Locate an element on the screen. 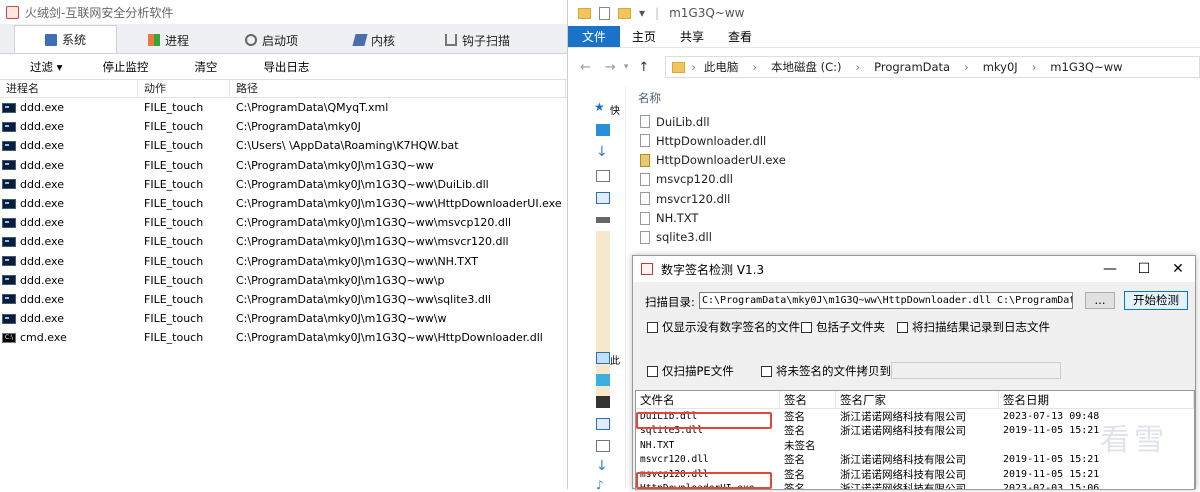 The width and height of the screenshot is (1200, 492). documents-icon is located at coordinates (603, 176).